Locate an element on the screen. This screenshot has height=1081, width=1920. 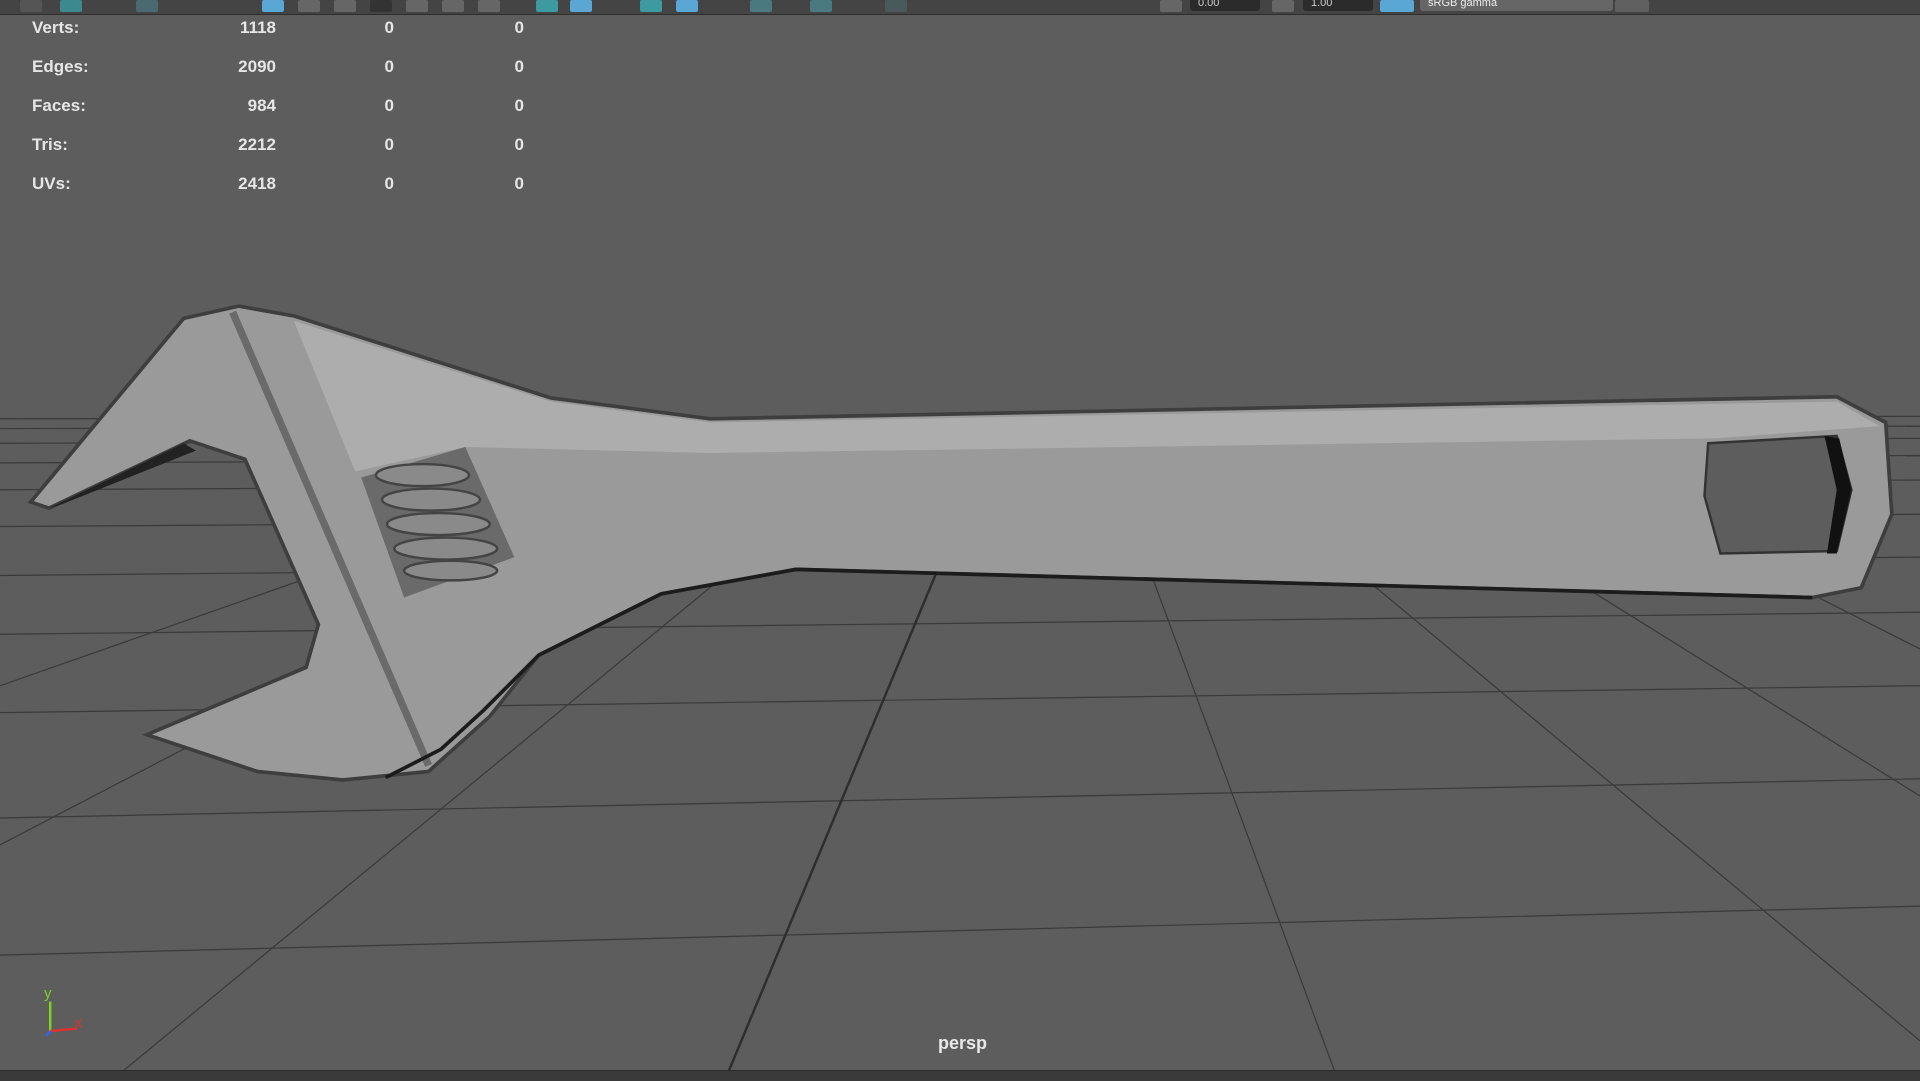
stat-label: Verts: is located at coordinates (56, 27).